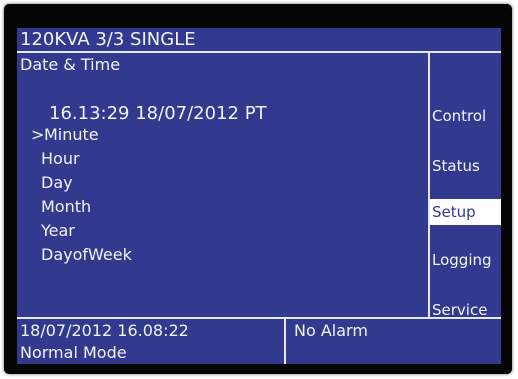  I want to click on menu-item-month: Month, so click(117, 207).